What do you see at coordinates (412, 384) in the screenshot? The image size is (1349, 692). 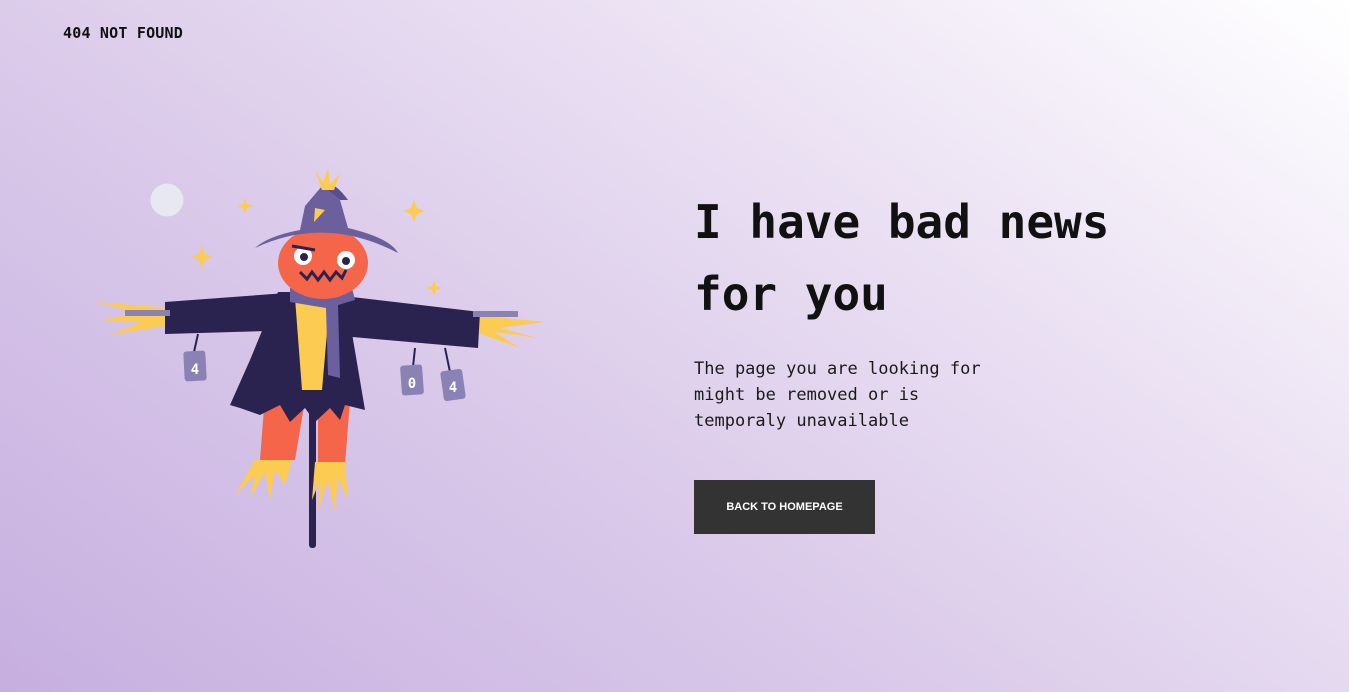 I see `can-label-2: 0` at bounding box center [412, 384].